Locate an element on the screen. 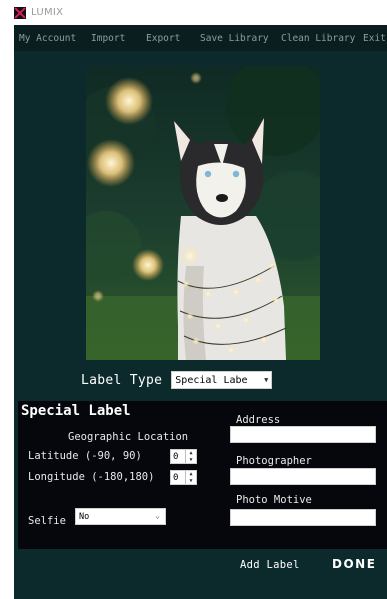  selfie-selected: No is located at coordinates (84, 516).